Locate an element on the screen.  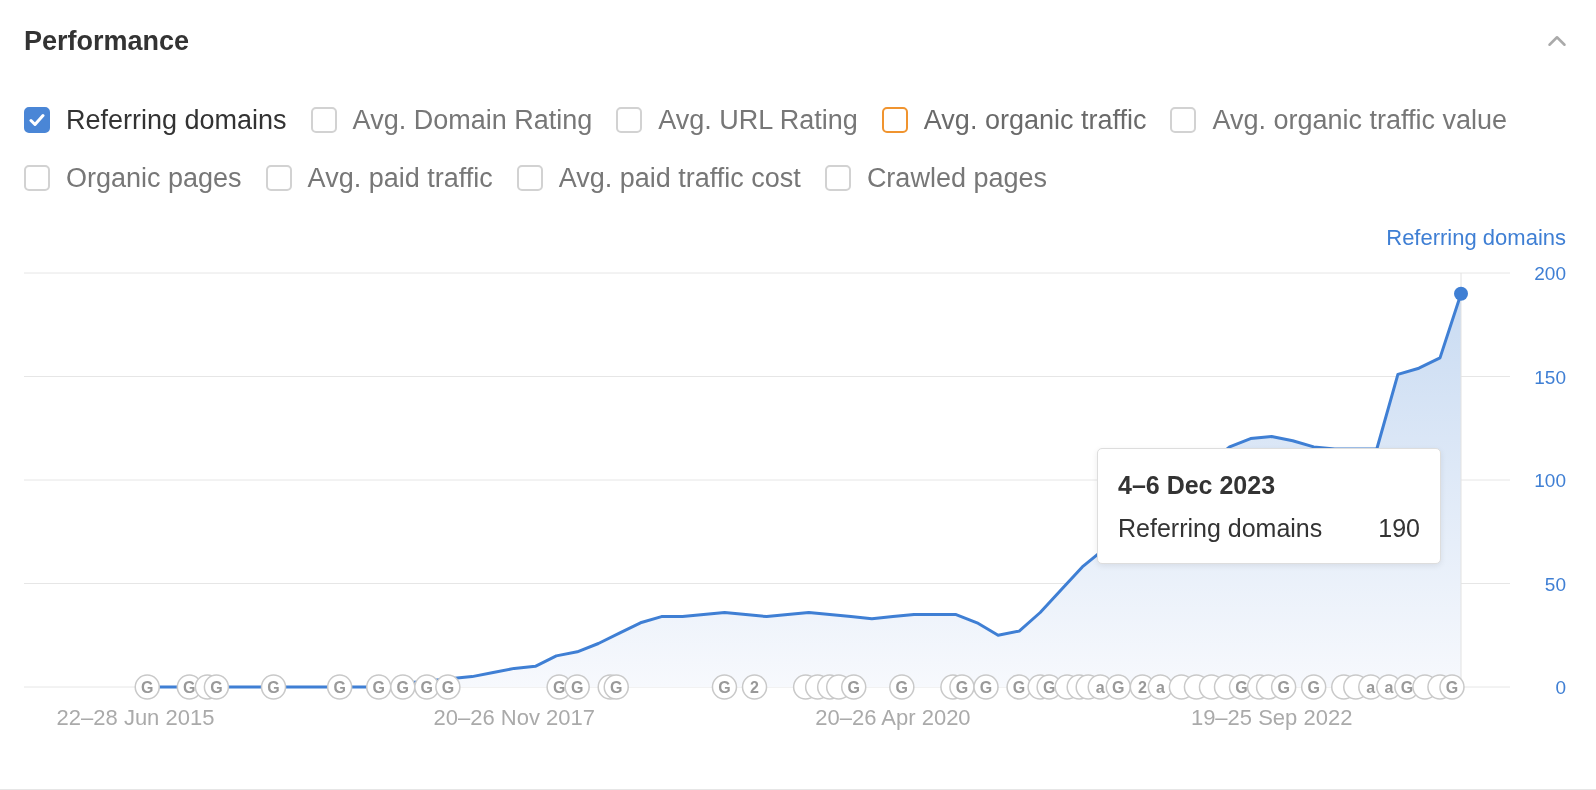
y-axis-label: 50 is located at coordinates (1555, 584).